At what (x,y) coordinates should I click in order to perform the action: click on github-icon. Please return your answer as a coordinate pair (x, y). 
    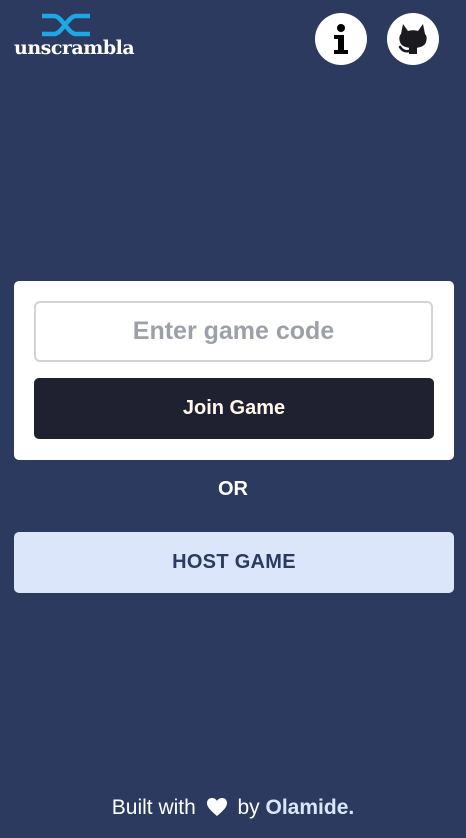
    Looking at the image, I should click on (412, 39).